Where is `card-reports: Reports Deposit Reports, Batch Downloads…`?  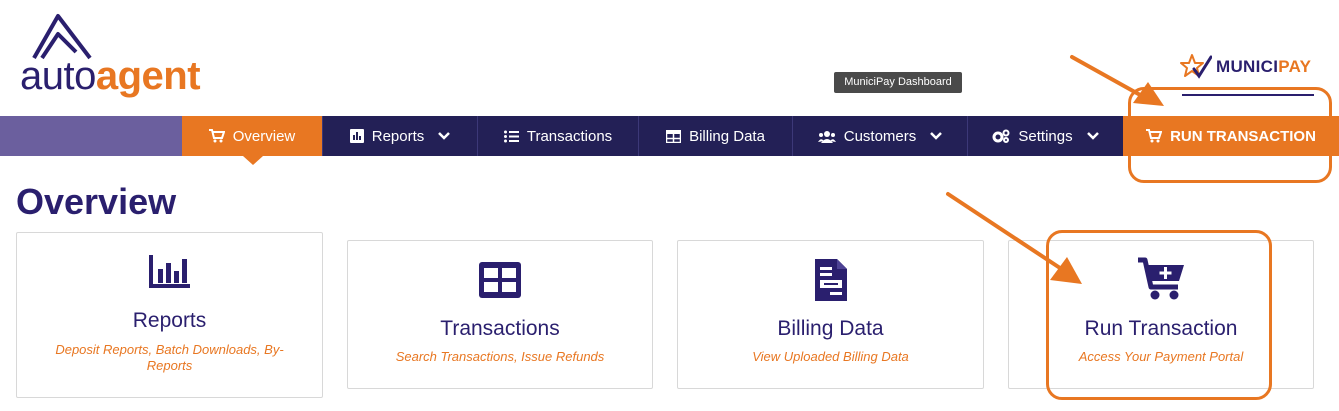
card-reports: Reports Deposit Reports, Batch Downloads… is located at coordinates (169, 315).